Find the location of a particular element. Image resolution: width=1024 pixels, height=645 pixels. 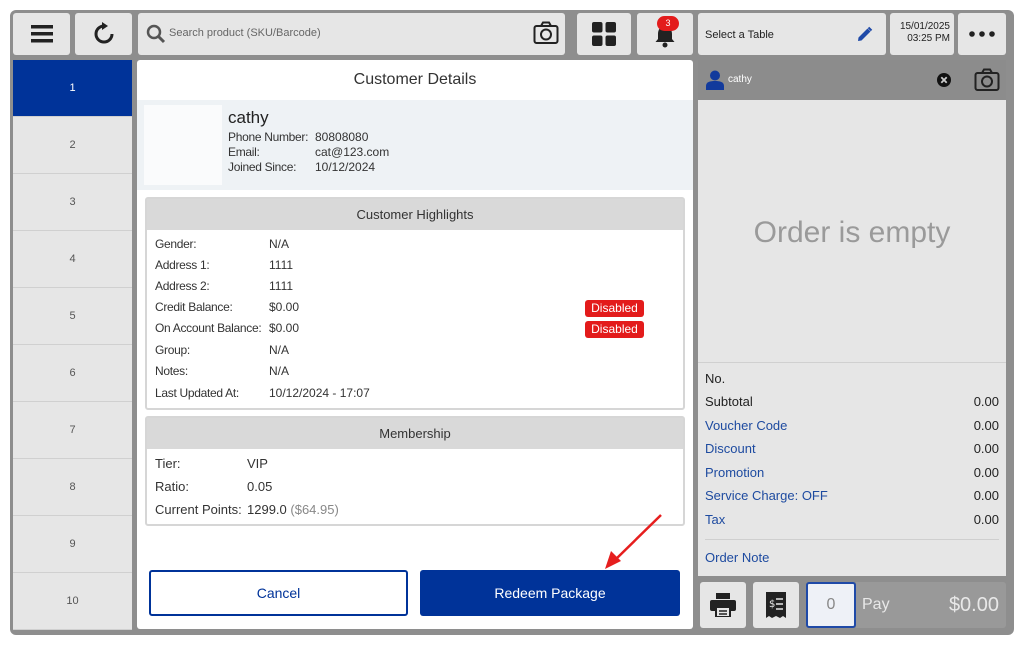

order-customer-header: cathy is located at coordinates (852, 80).